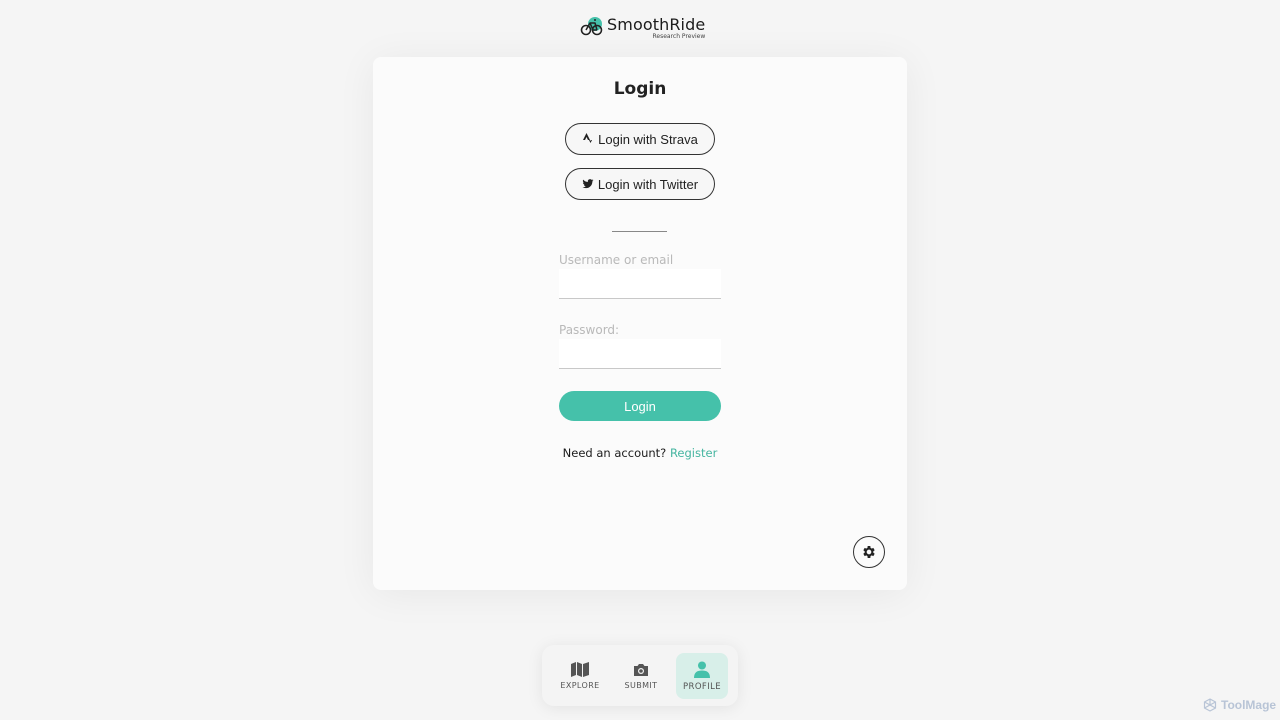  What do you see at coordinates (639, 231) in the screenshot?
I see `divider` at bounding box center [639, 231].